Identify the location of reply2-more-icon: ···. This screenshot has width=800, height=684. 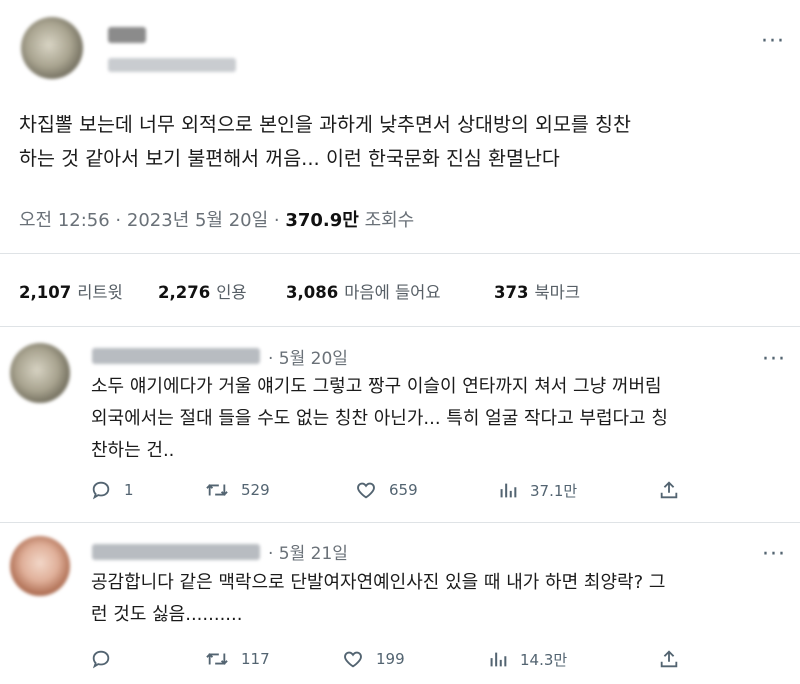
(774, 555).